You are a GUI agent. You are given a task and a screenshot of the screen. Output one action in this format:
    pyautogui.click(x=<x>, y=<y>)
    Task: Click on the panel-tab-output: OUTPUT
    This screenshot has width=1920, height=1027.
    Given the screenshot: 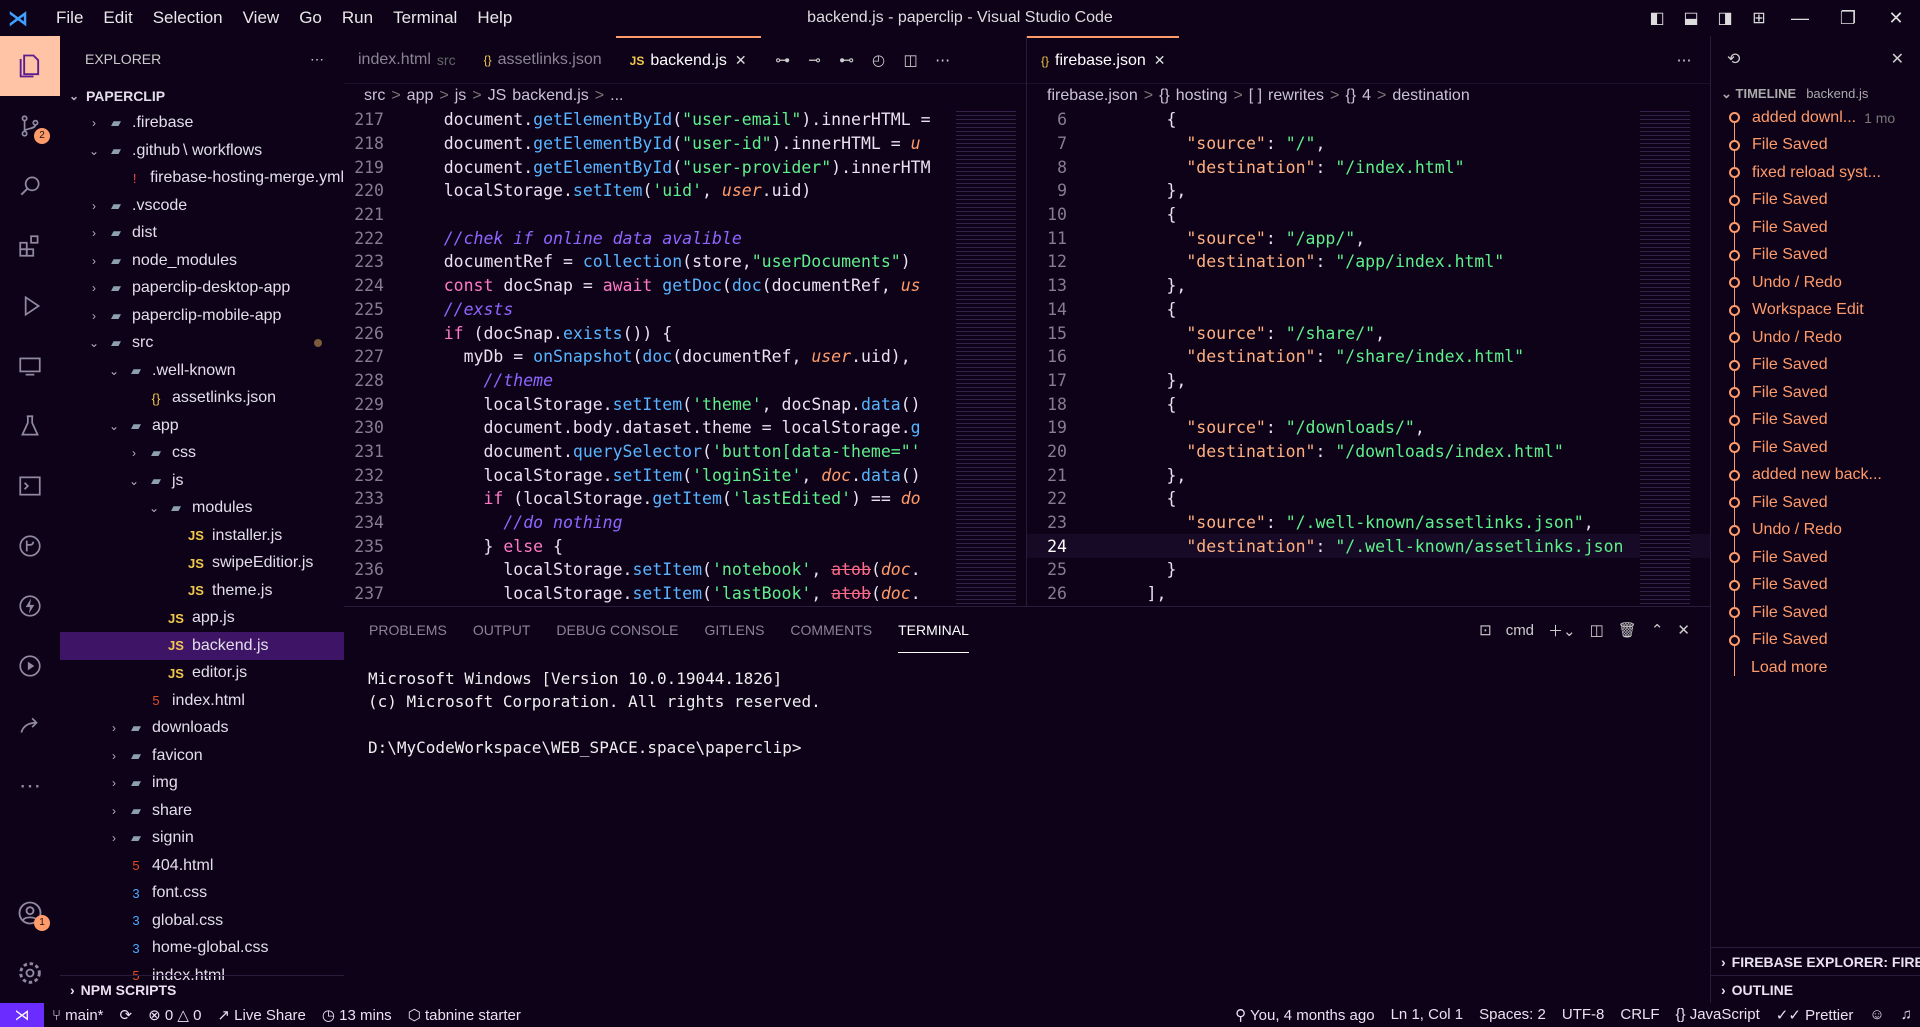 What is the action you would take?
    pyautogui.click(x=502, y=630)
    